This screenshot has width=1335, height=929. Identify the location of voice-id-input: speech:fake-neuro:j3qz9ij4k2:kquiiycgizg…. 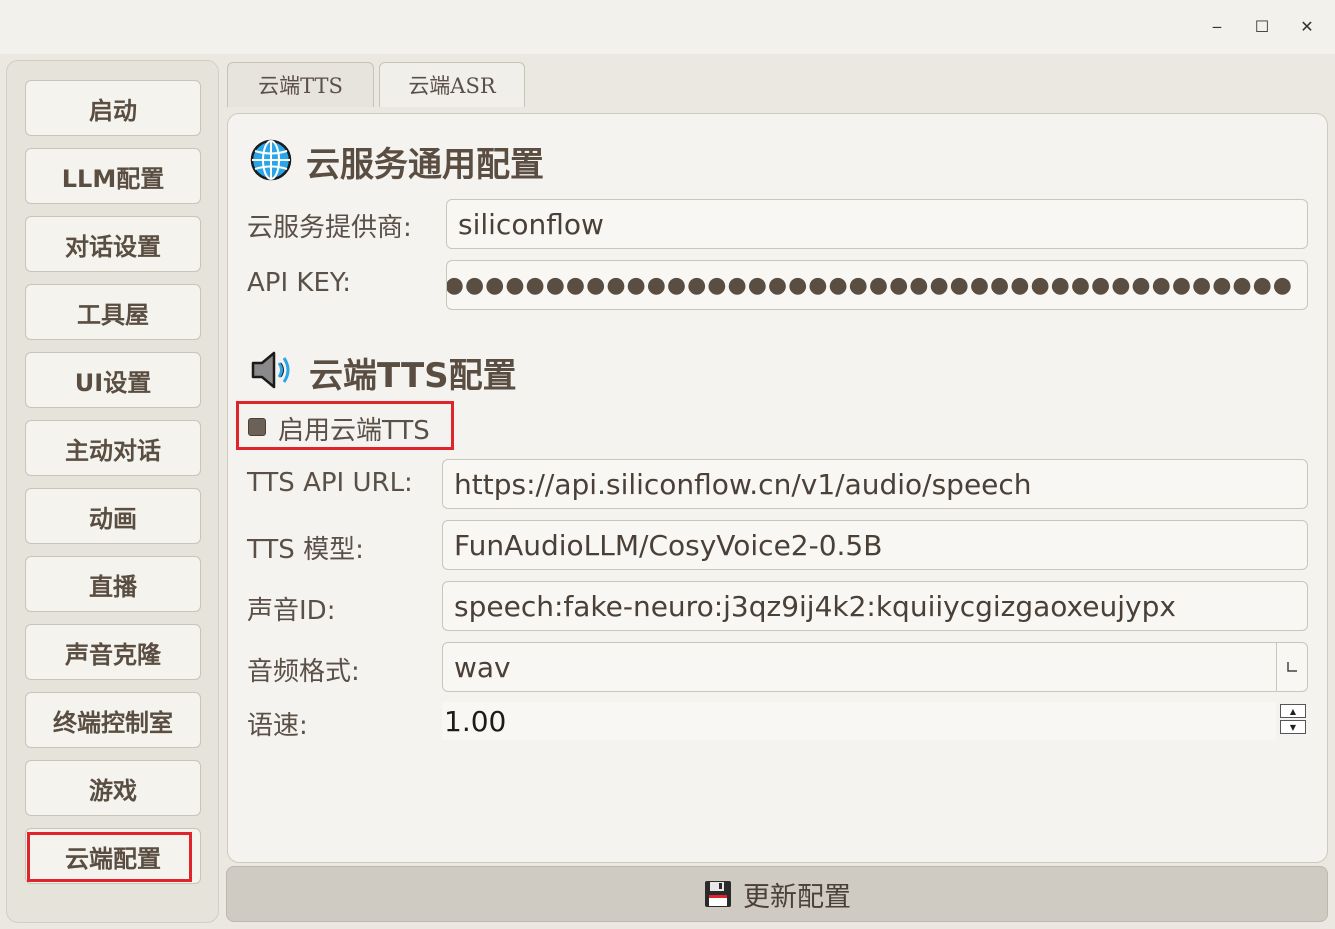
(875, 606).